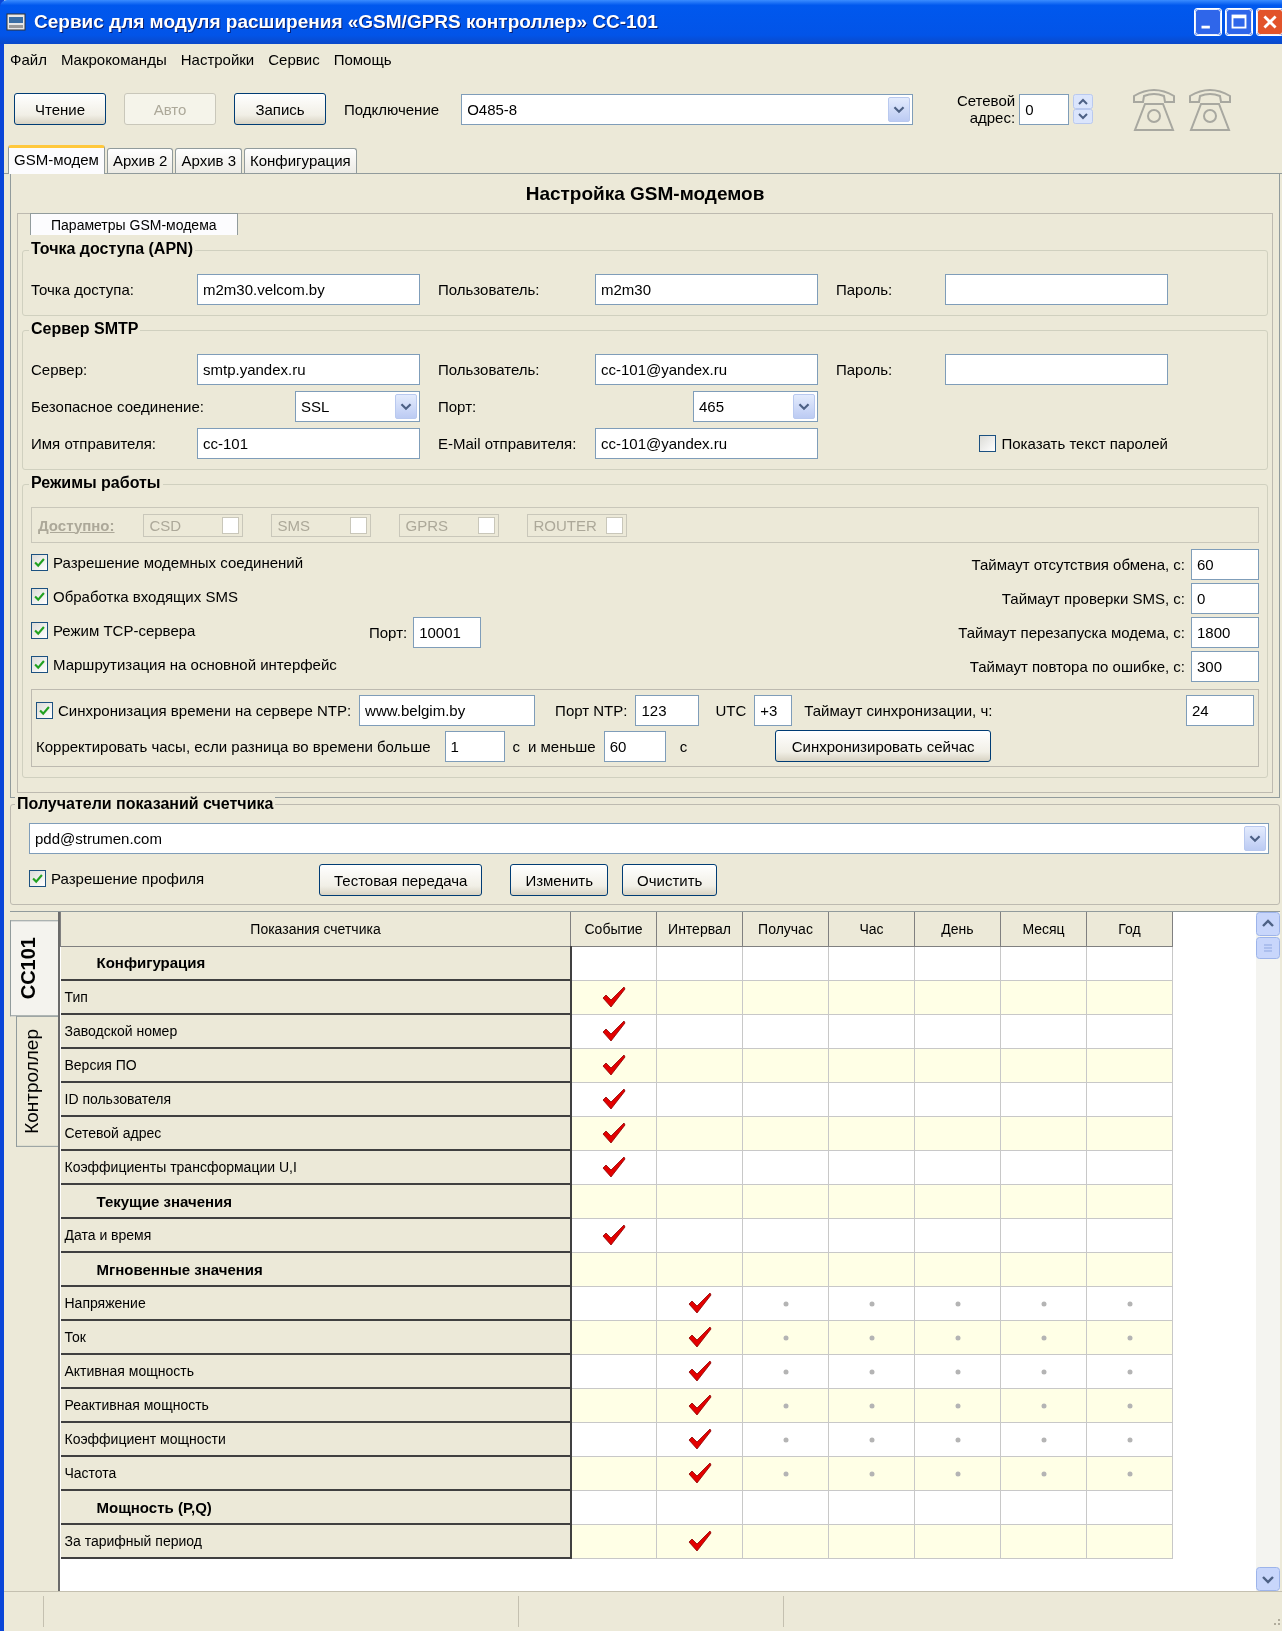 The height and width of the screenshot is (1631, 1282). I want to click on column-header: Показания счетчика, so click(315, 929).